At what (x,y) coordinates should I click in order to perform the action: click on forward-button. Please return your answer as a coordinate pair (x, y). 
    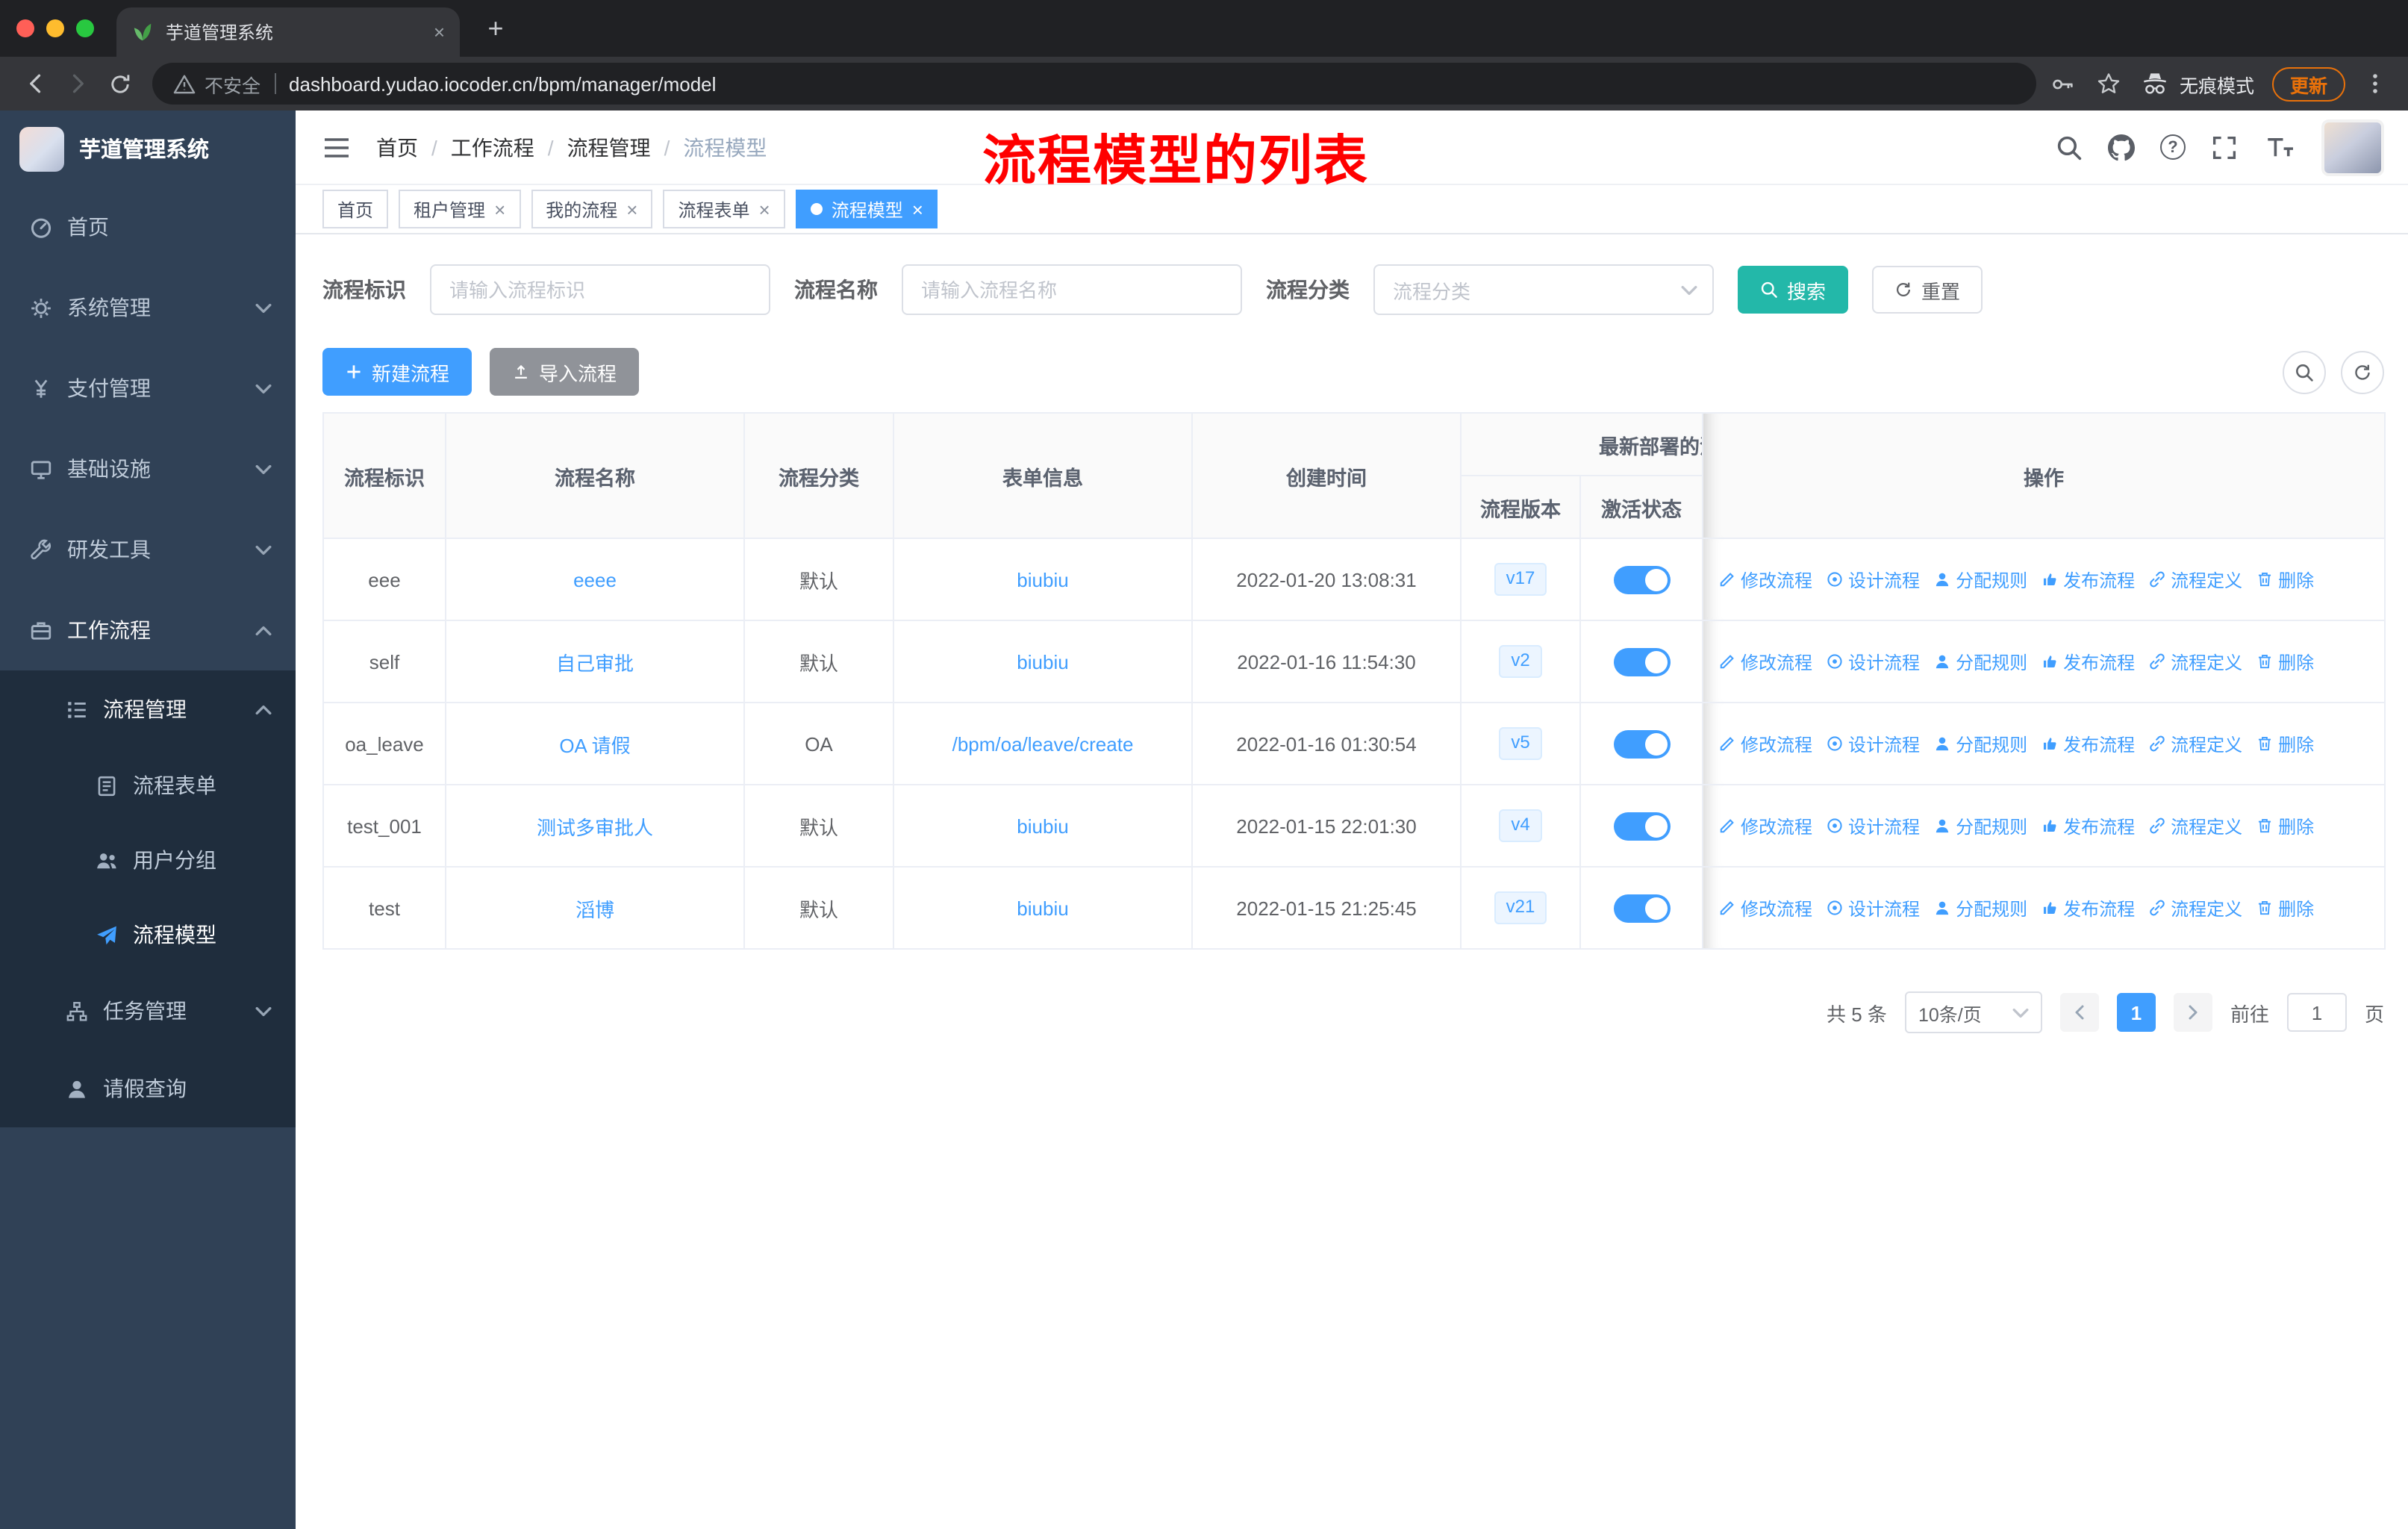
    Looking at the image, I should click on (78, 83).